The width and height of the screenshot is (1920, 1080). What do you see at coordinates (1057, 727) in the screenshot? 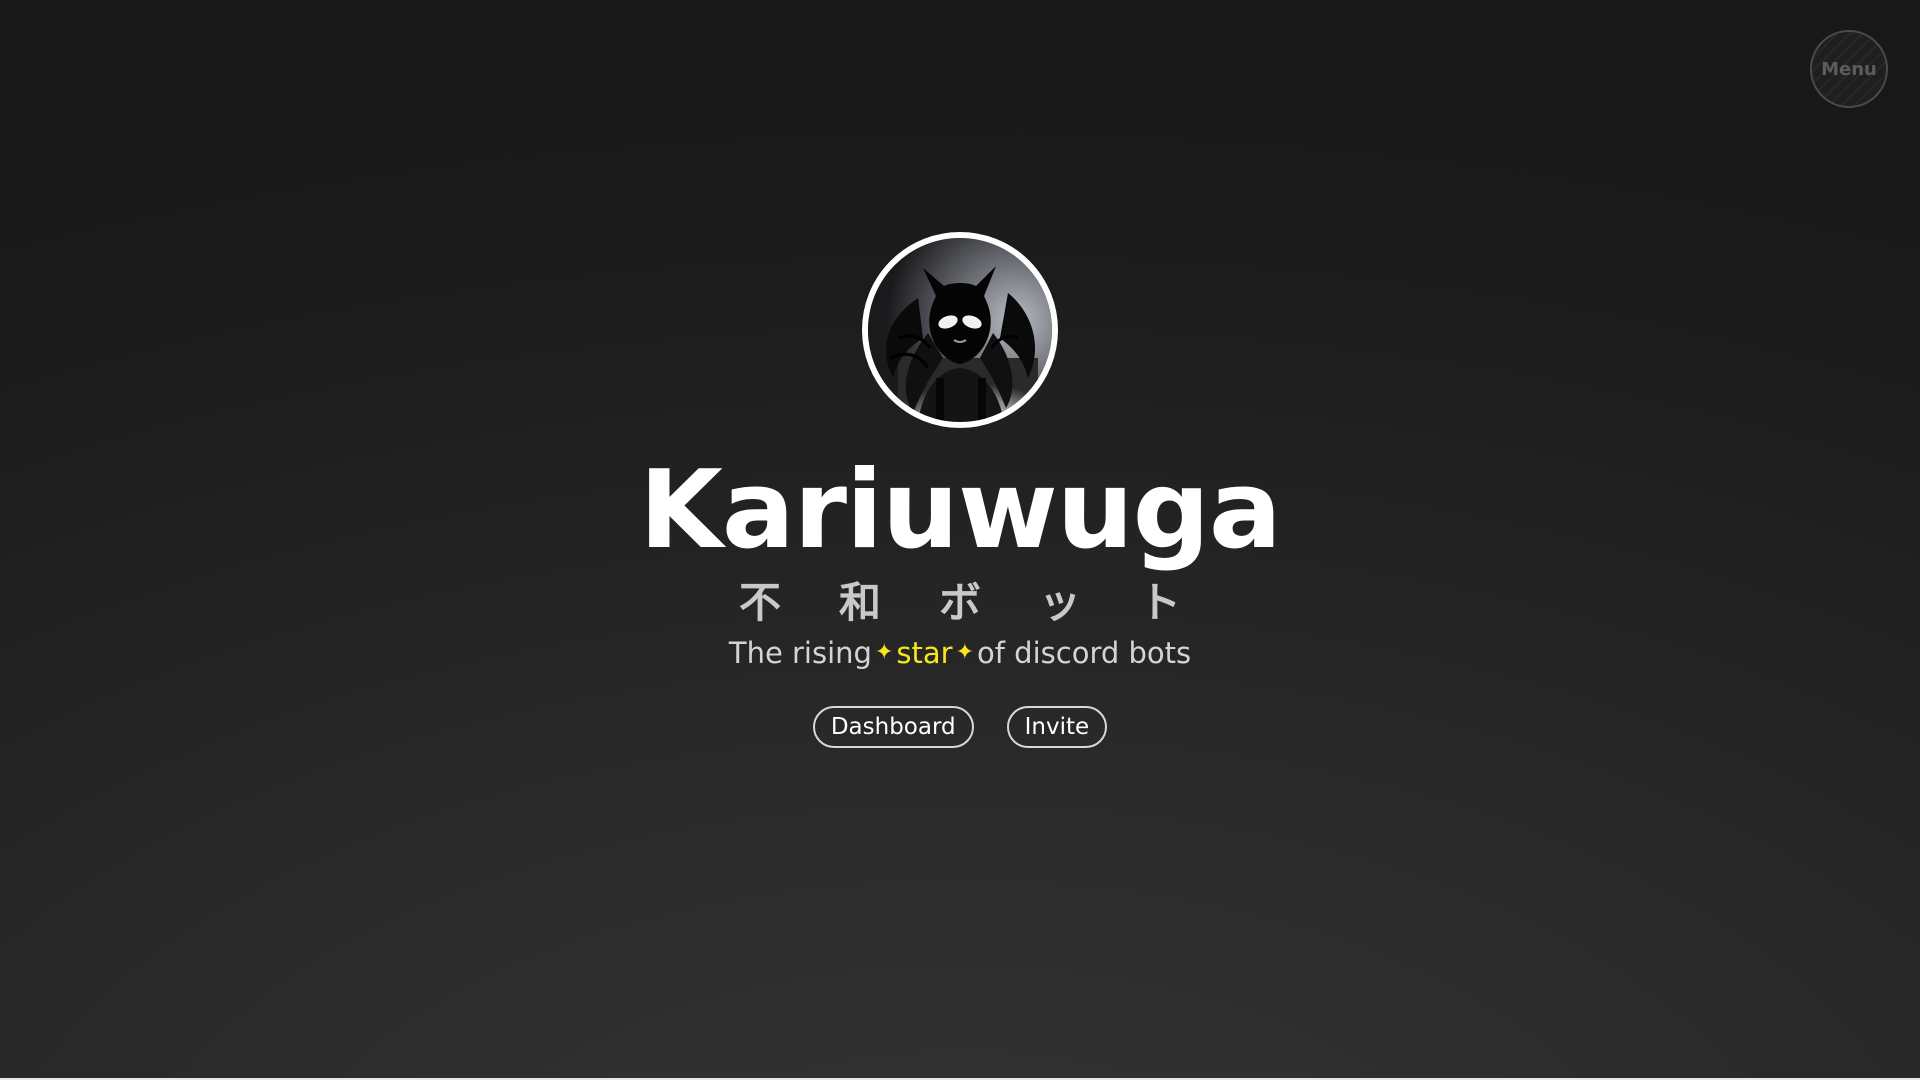
I see `invite-button: Invite` at bounding box center [1057, 727].